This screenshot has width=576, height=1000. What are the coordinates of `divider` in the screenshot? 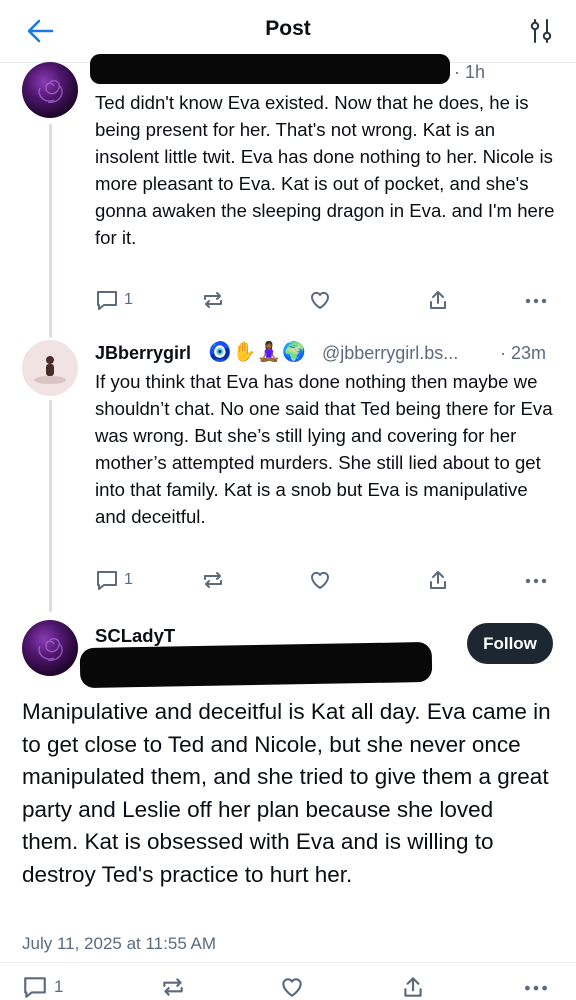 It's located at (288, 962).